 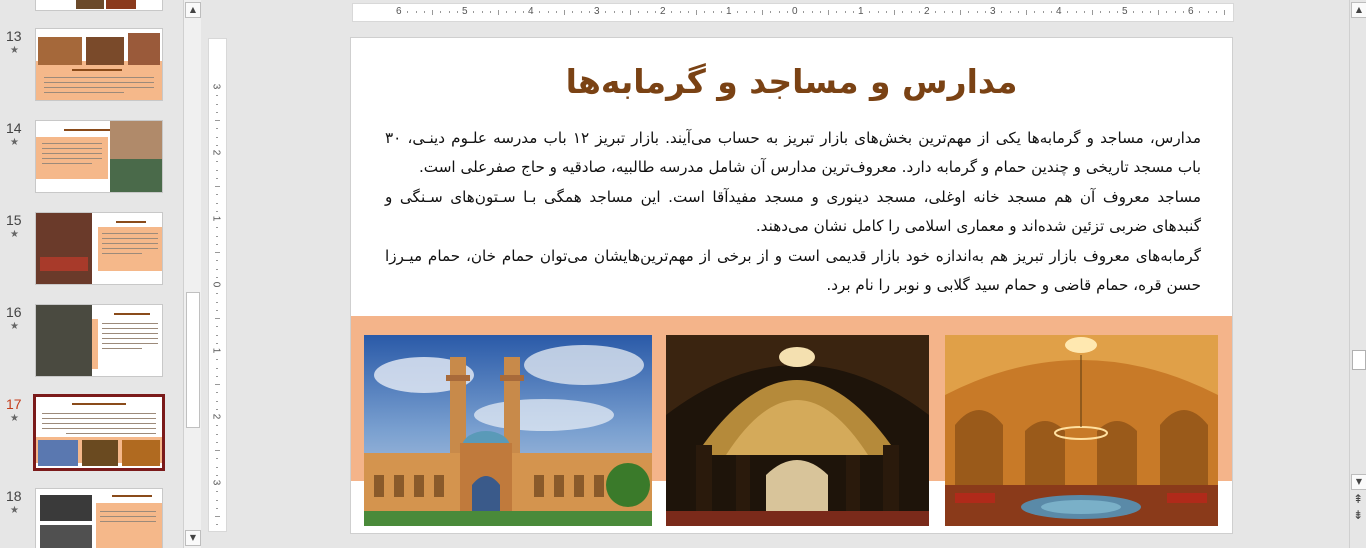 I want to click on vertical-ruler: 3 2 1 0 1 2 3, so click(x=217, y=285).